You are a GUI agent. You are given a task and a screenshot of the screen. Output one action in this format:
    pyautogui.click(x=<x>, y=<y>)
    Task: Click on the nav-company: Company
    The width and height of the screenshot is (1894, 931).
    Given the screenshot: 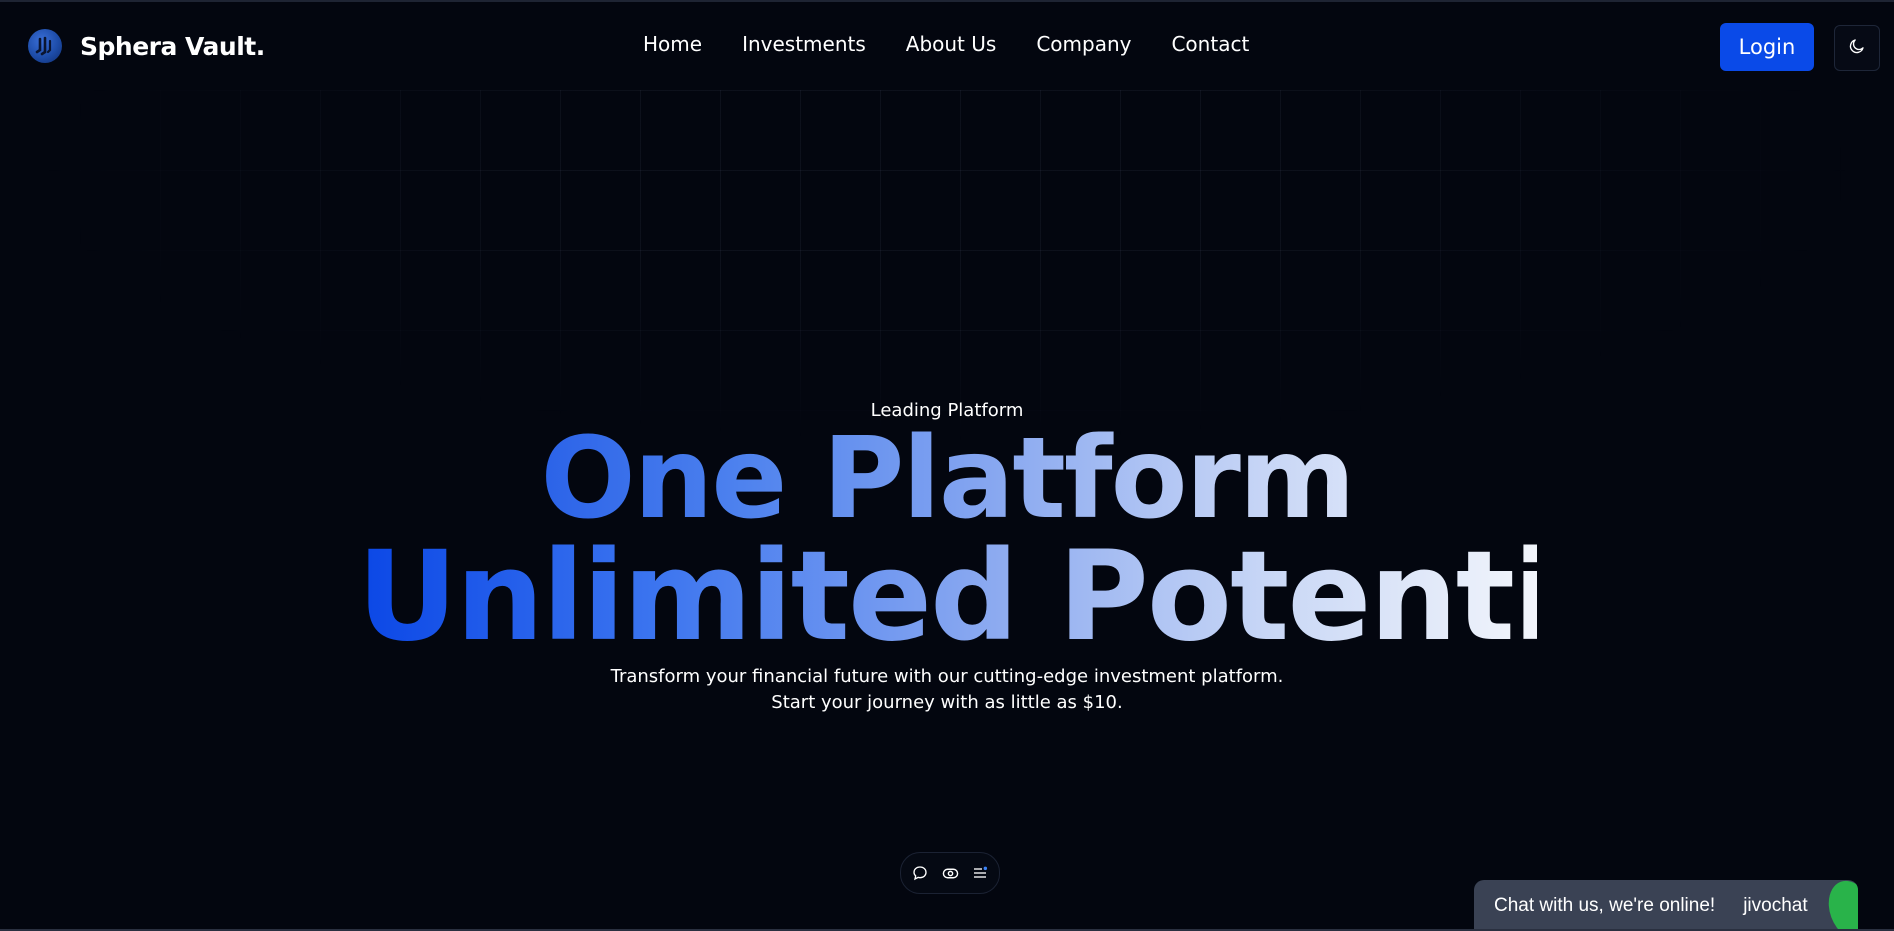 What is the action you would take?
    pyautogui.click(x=1083, y=44)
    